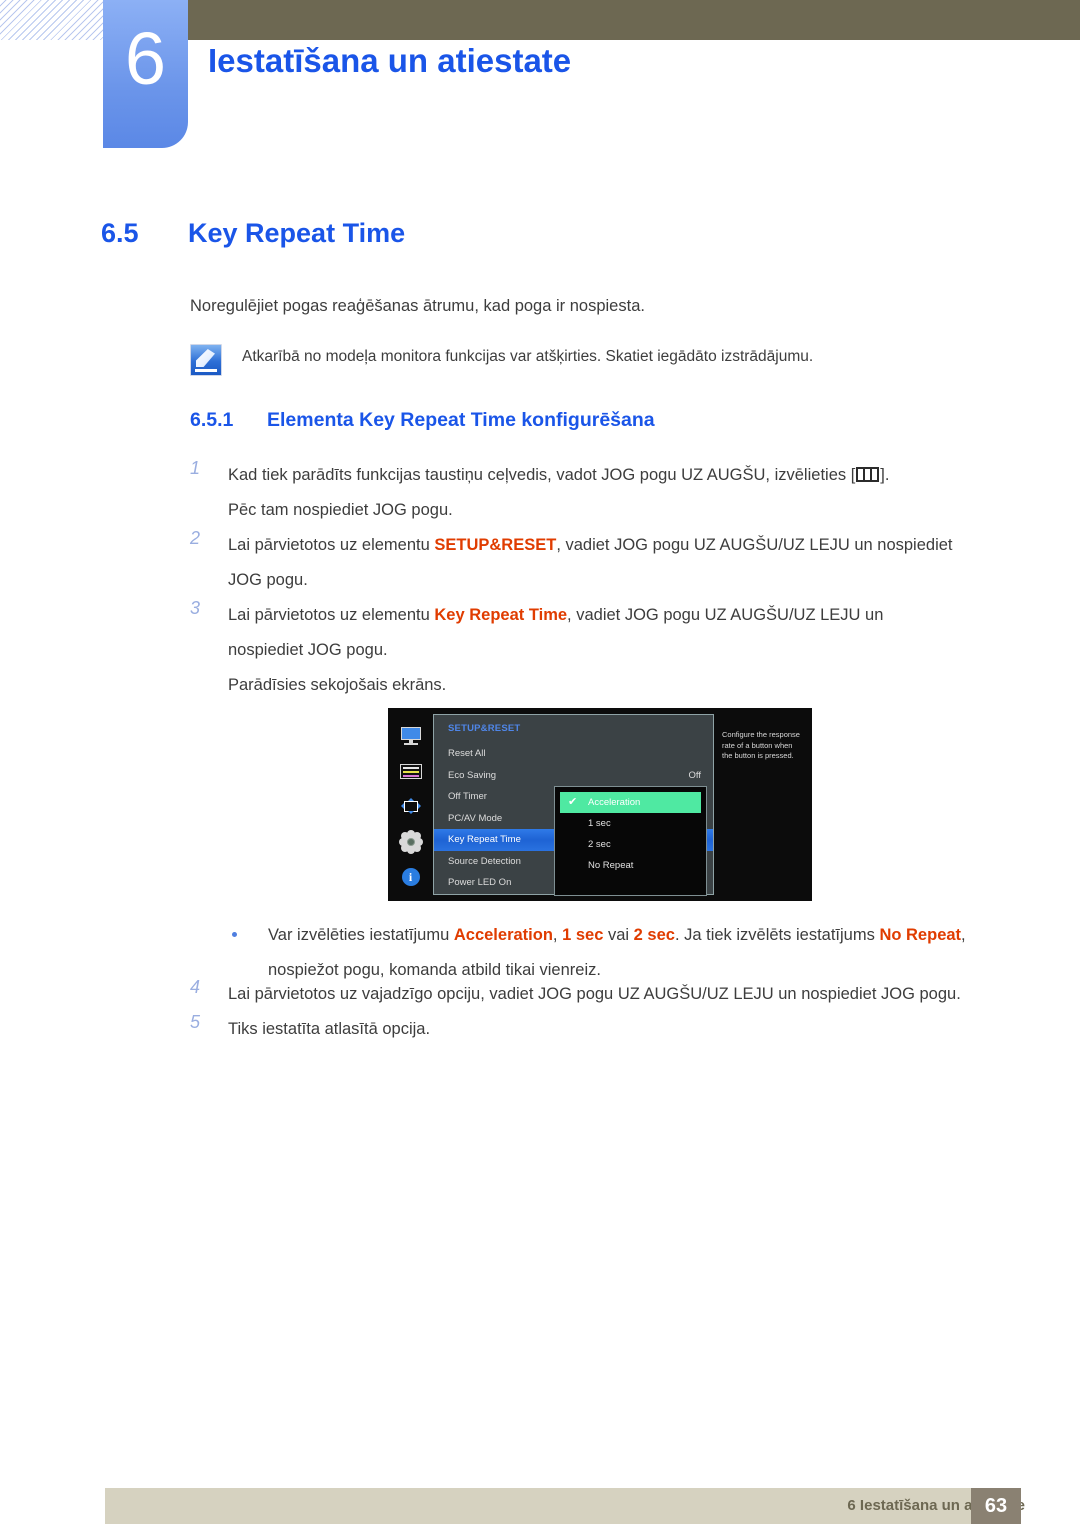  What do you see at coordinates (573, 802) in the screenshot?
I see `check-icon: ✔` at bounding box center [573, 802].